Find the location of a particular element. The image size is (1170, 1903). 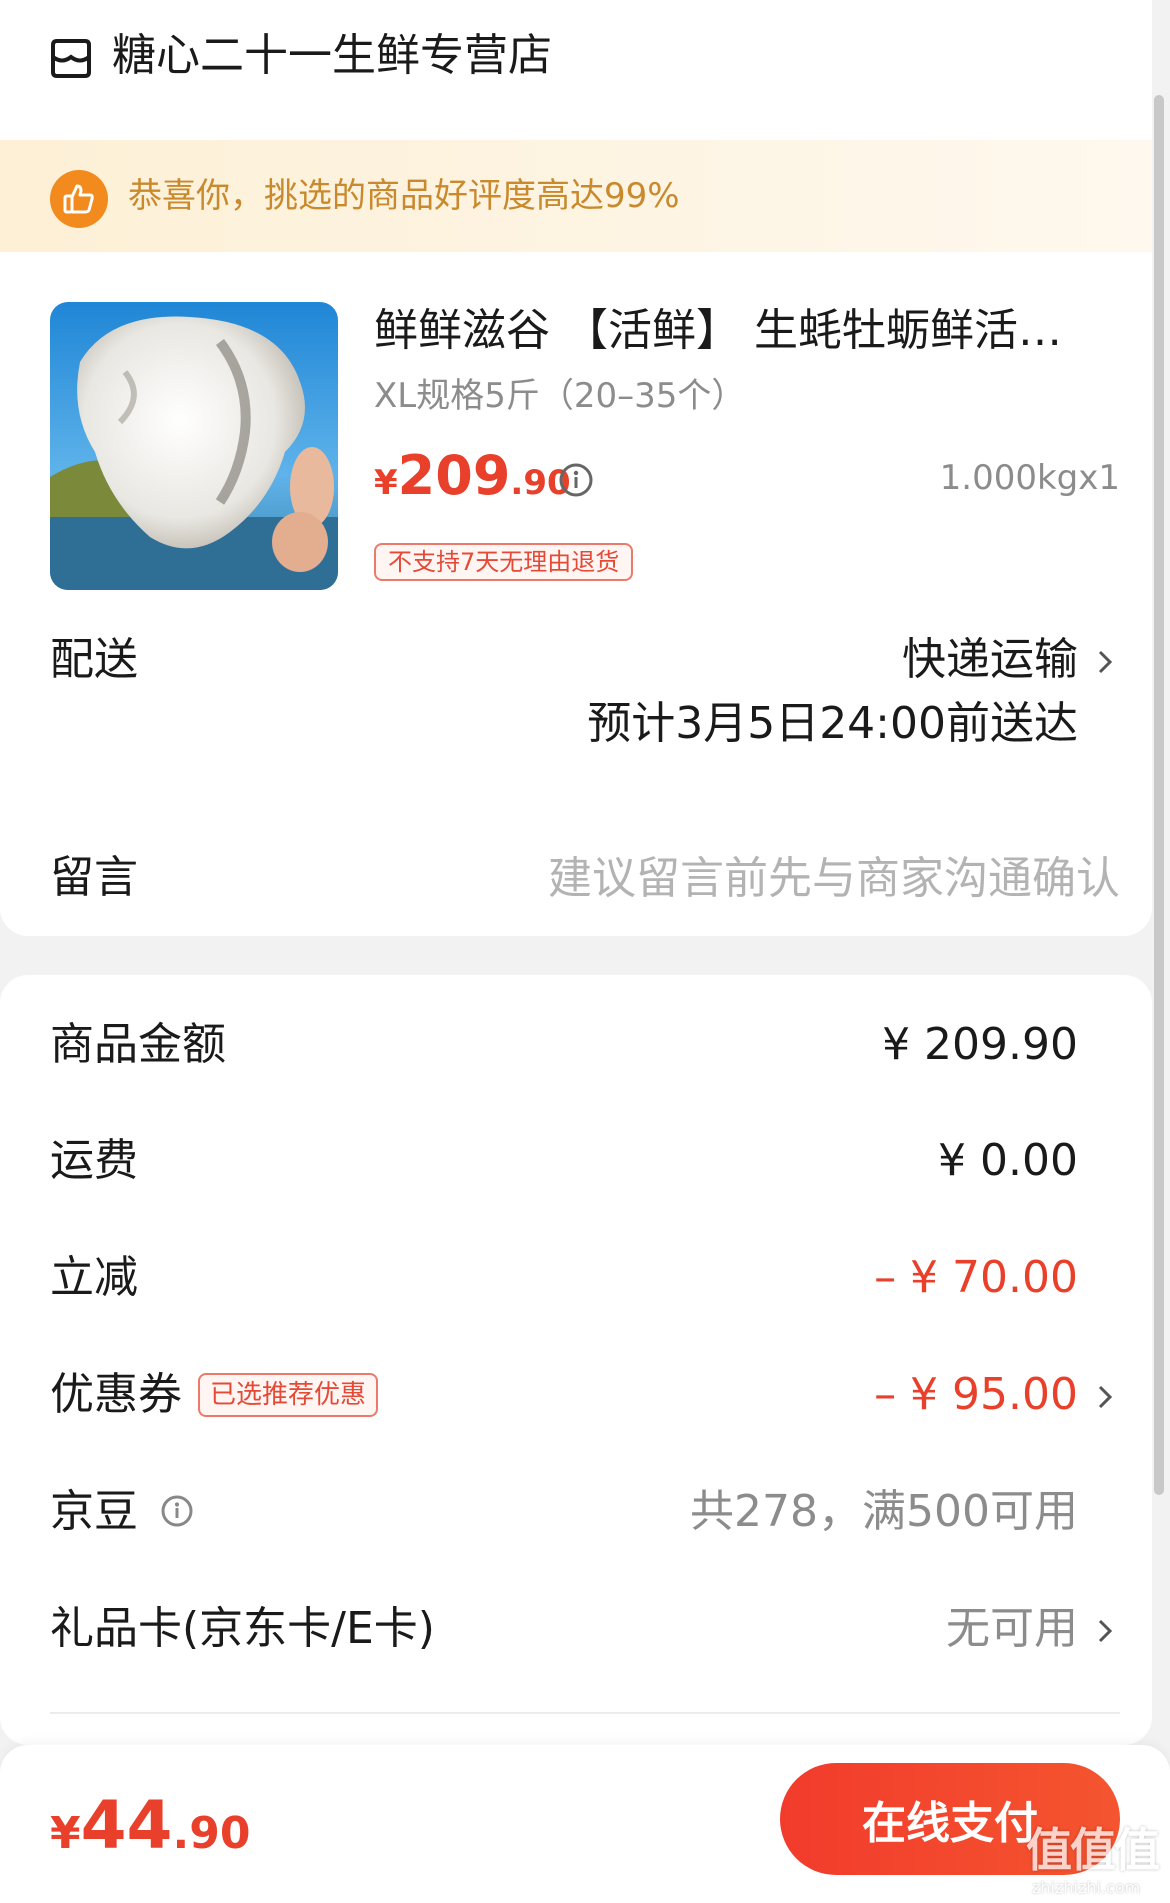

divider is located at coordinates (585, 1713).